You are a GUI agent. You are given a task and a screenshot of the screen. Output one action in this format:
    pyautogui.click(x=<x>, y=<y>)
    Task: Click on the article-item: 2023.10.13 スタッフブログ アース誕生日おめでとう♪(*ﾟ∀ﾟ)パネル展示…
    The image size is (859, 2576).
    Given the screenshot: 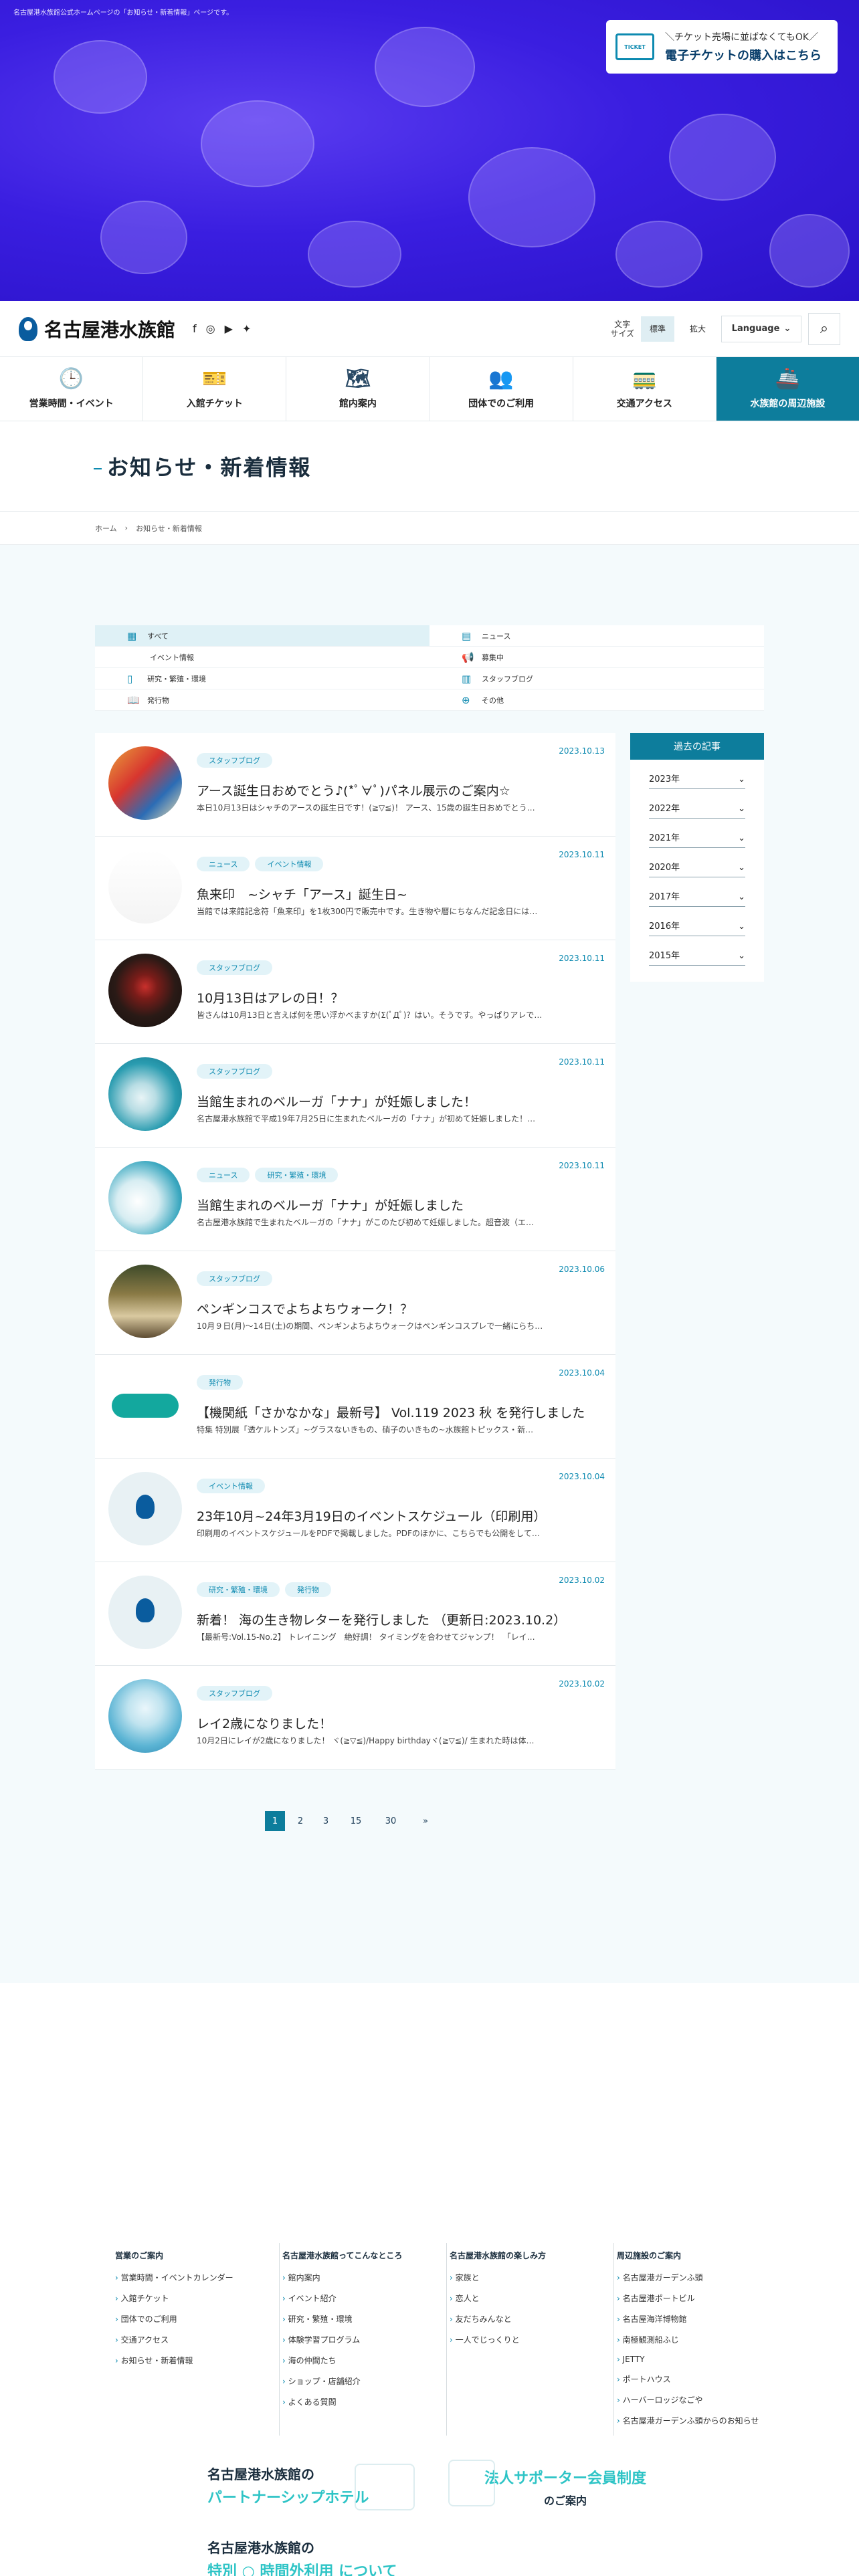 What is the action you would take?
    pyautogui.click(x=355, y=785)
    